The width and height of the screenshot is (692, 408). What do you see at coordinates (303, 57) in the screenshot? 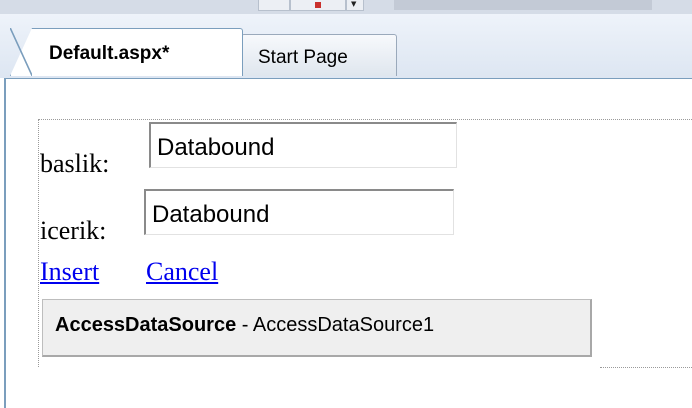
I see `tab-label: Start Page` at bounding box center [303, 57].